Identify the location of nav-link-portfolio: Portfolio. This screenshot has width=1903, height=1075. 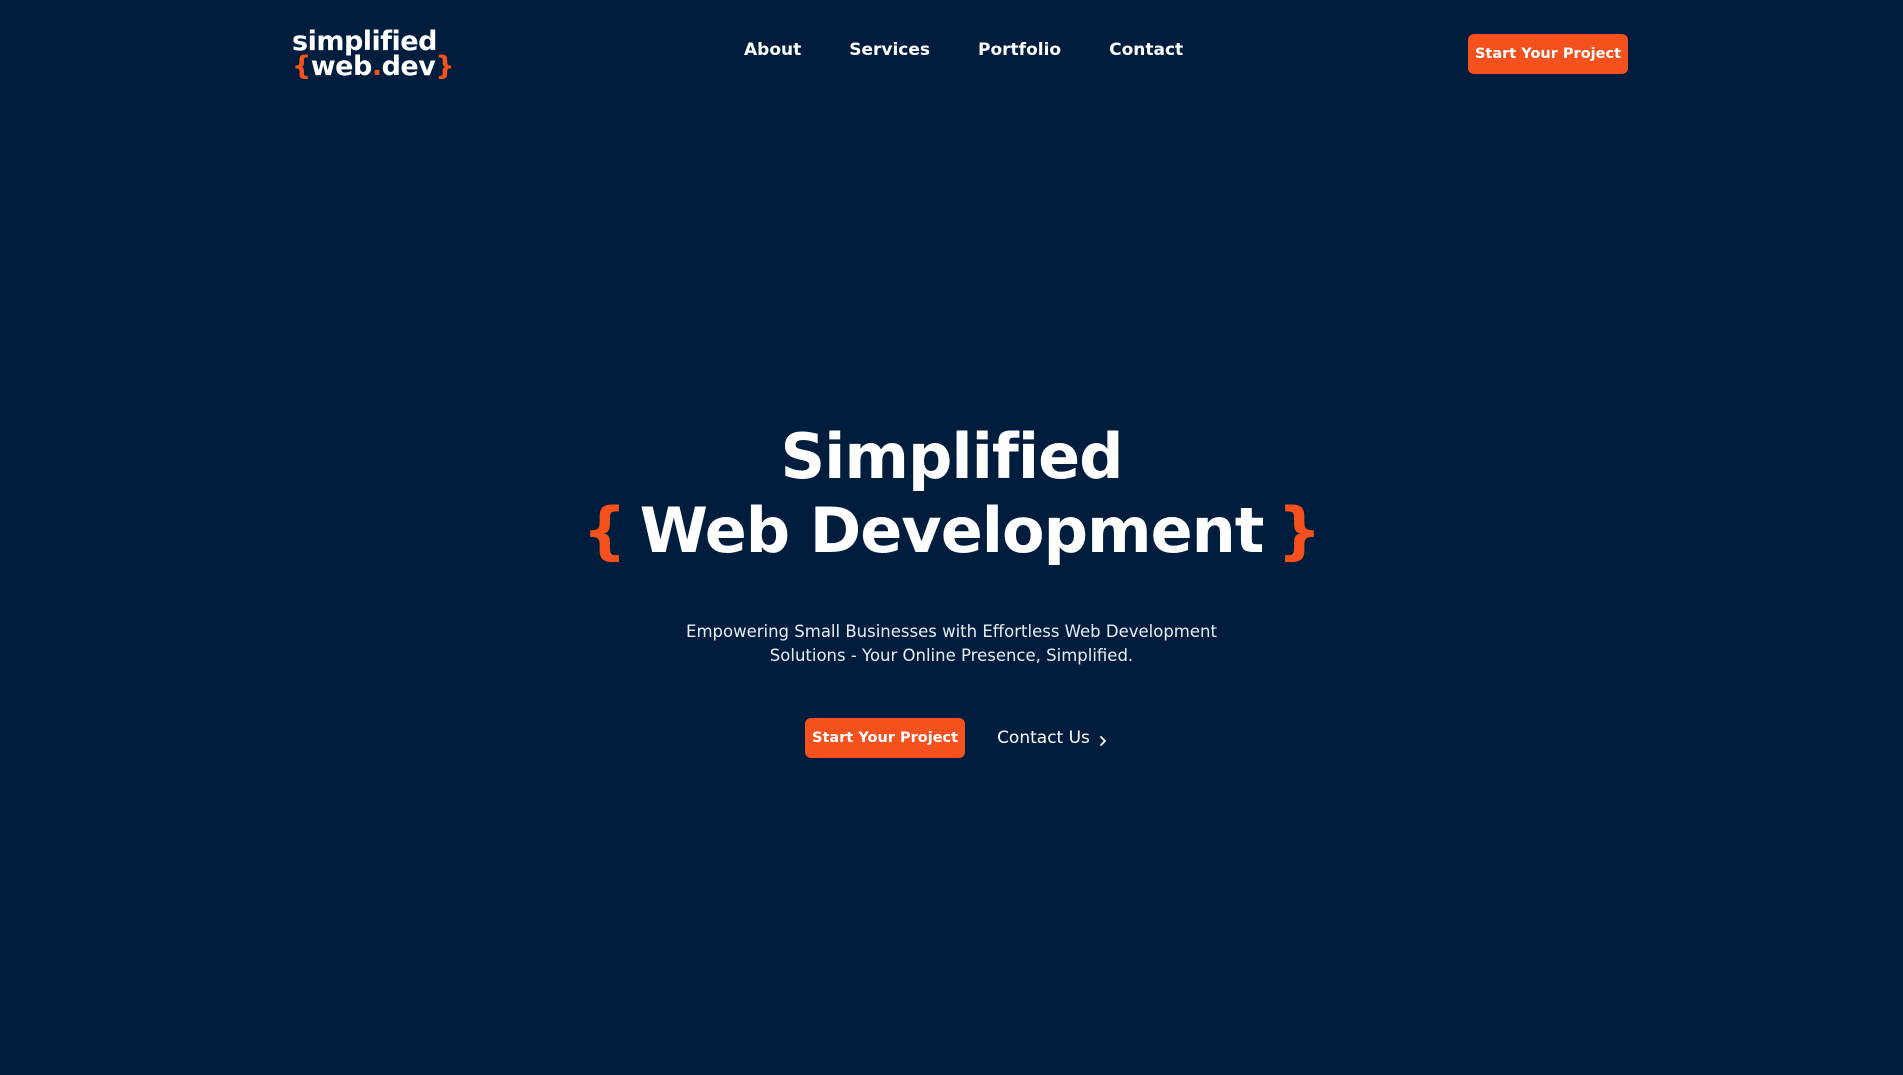
(1019, 50).